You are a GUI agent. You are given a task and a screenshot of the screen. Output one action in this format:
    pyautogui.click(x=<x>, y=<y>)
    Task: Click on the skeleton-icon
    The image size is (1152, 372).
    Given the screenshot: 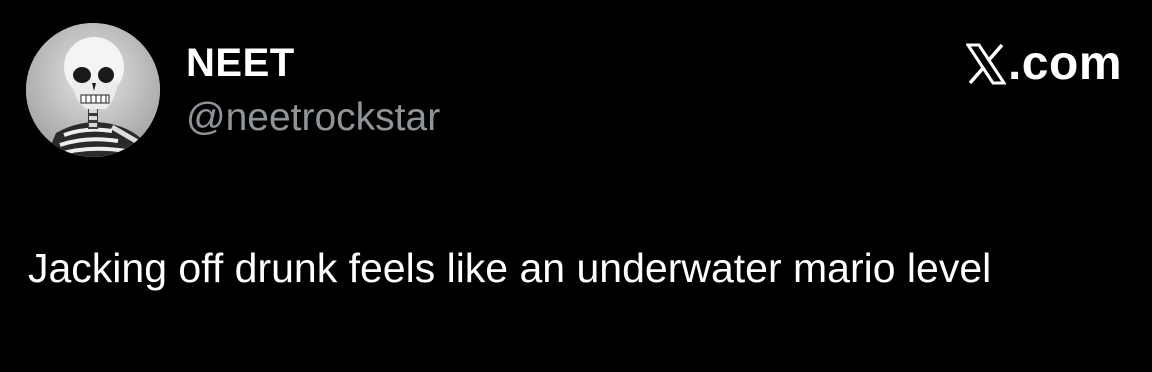 What is the action you would take?
    pyautogui.click(x=93, y=90)
    